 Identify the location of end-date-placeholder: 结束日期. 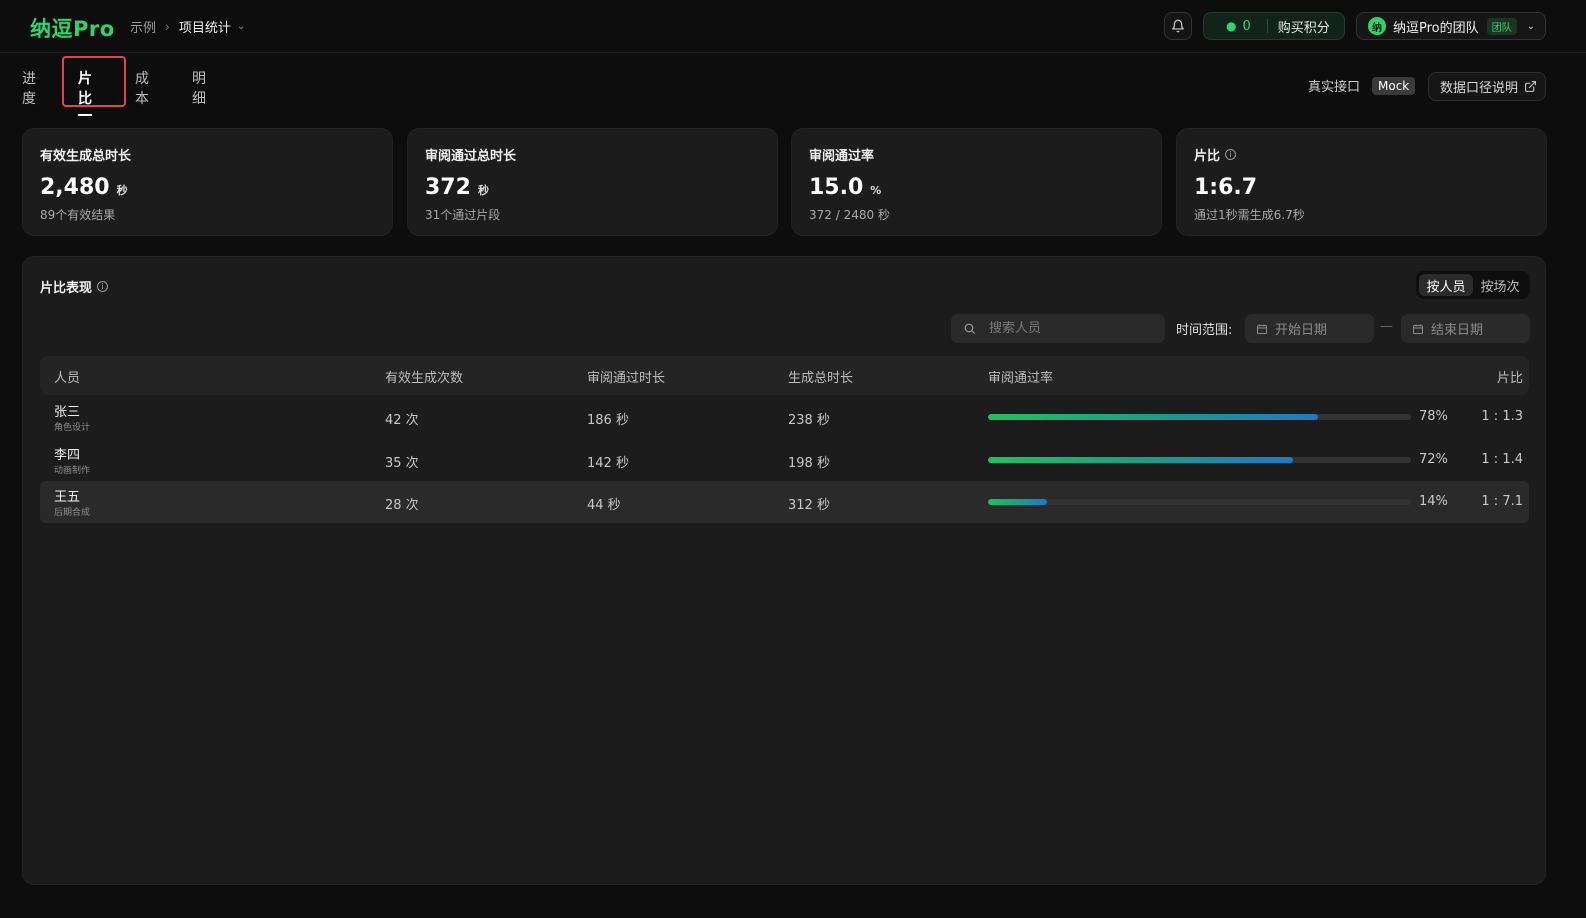
(1457, 330).